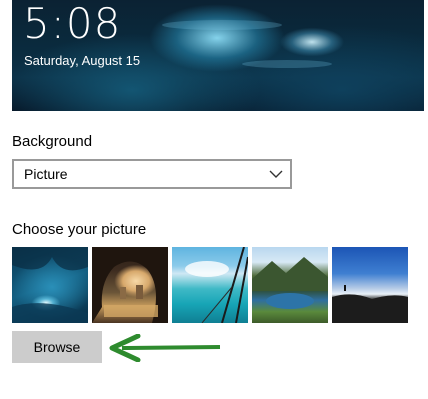 The height and width of the screenshot is (399, 428). Describe the element at coordinates (165, 348) in the screenshot. I see `left-arrow-icon` at that location.